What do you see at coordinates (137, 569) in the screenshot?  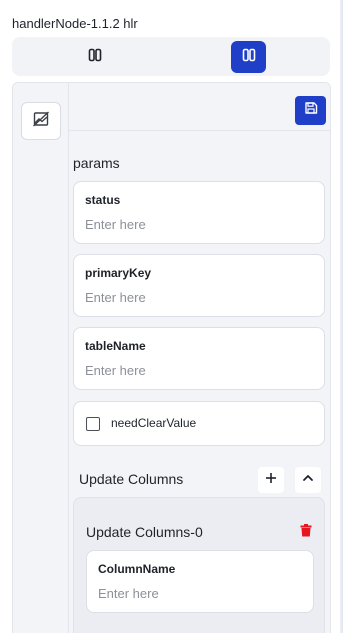 I see `column-name-field-label: ColumnName` at bounding box center [137, 569].